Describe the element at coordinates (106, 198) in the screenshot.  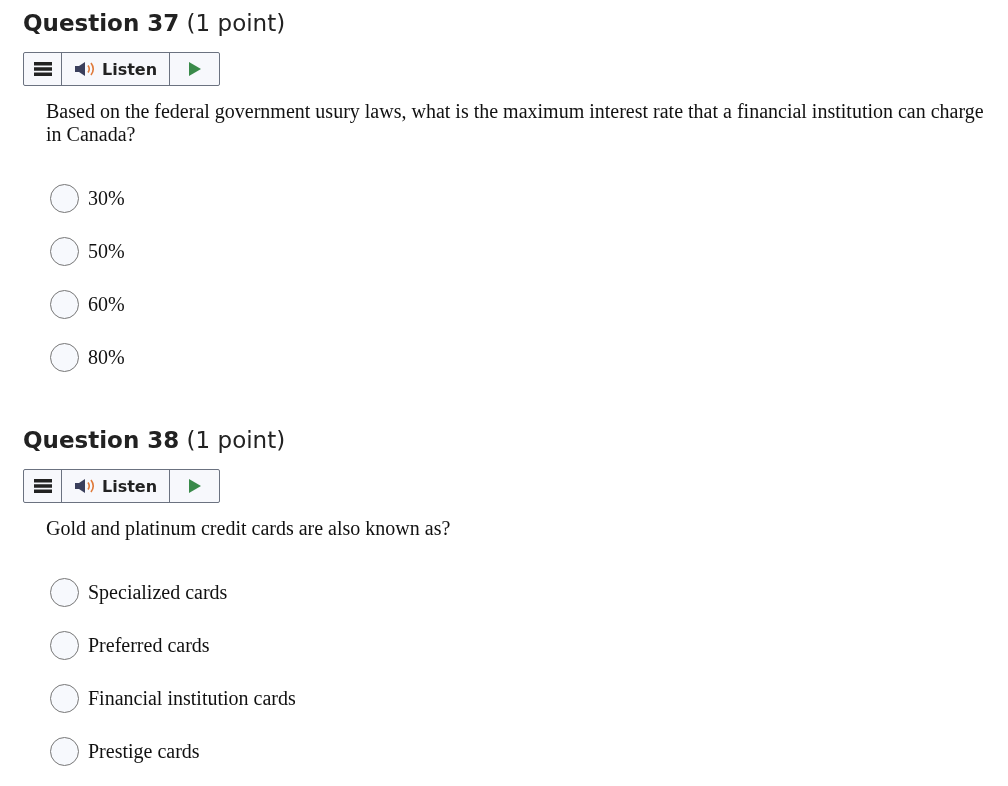
I see `option-label: 30%` at that location.